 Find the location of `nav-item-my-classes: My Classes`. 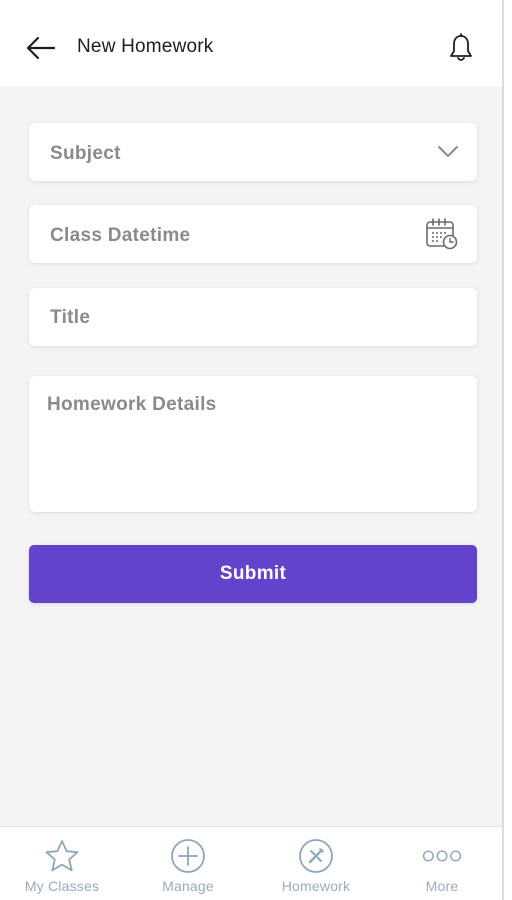

nav-item-my-classes: My Classes is located at coordinates (62, 863).